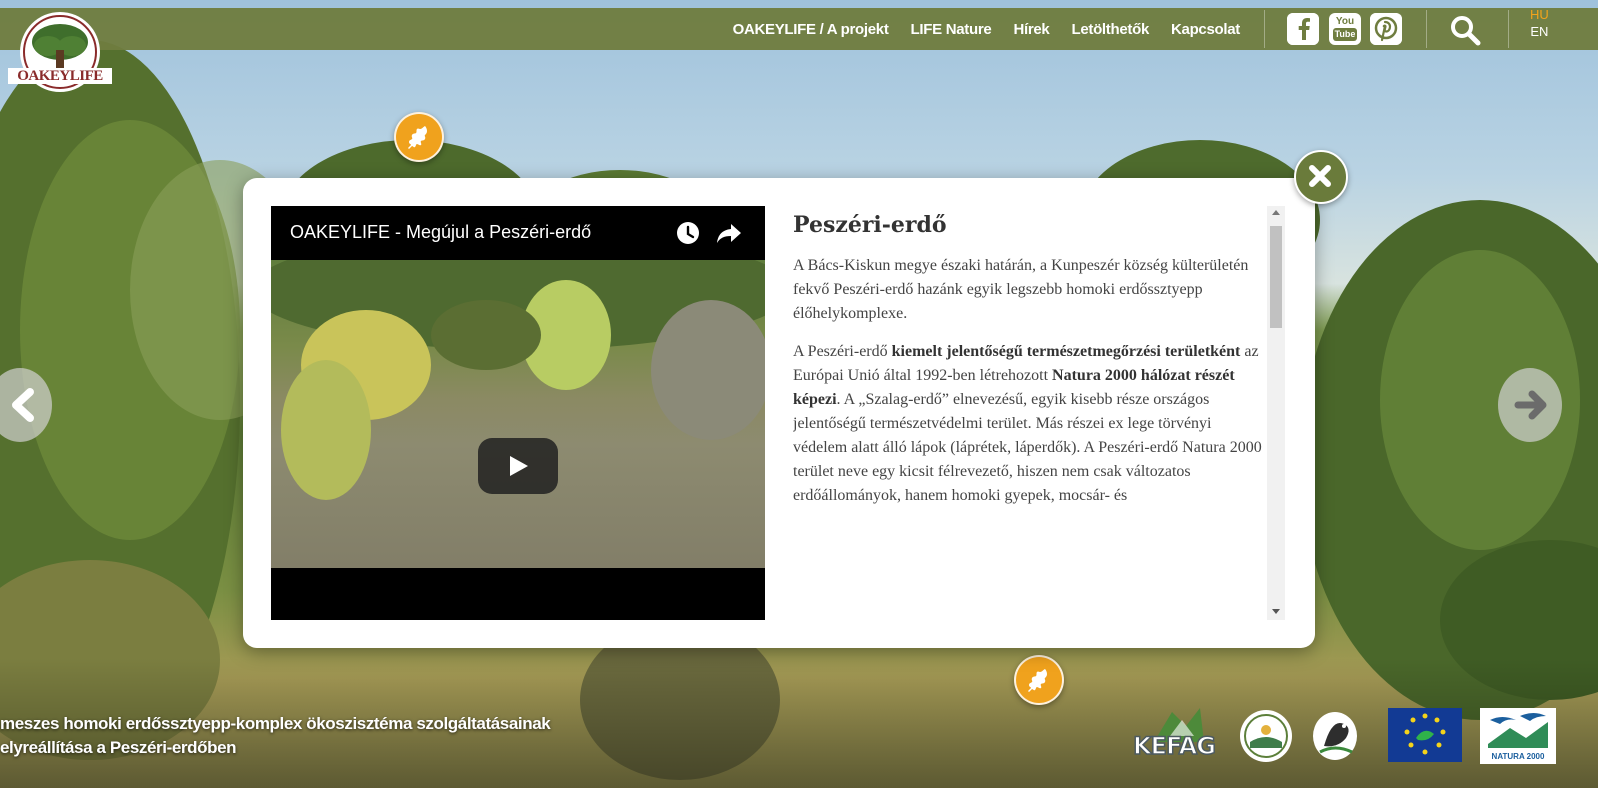 The image size is (1598, 788). I want to click on close-icon, so click(1320, 176).